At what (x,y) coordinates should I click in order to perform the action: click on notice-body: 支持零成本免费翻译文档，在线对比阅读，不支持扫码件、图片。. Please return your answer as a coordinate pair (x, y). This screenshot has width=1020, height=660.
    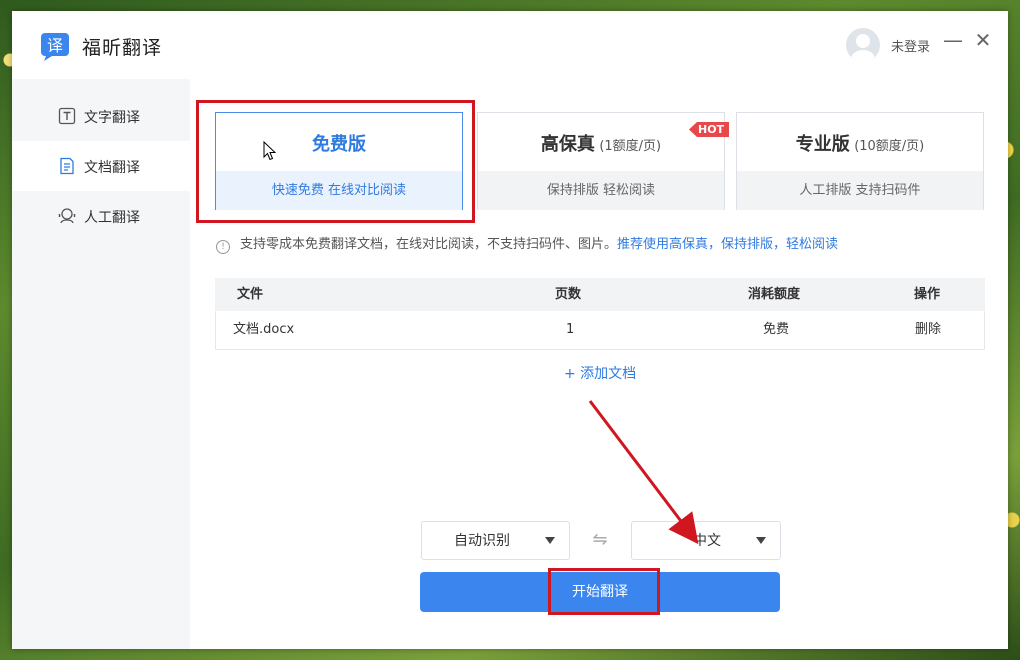
    Looking at the image, I should click on (429, 244).